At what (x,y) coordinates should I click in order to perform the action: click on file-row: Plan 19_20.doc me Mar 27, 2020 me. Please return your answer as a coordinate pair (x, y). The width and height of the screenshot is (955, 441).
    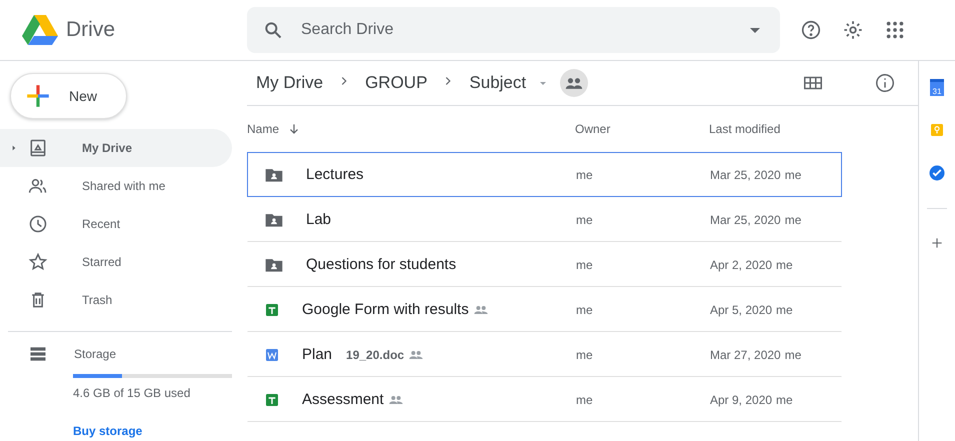
    Looking at the image, I should click on (544, 354).